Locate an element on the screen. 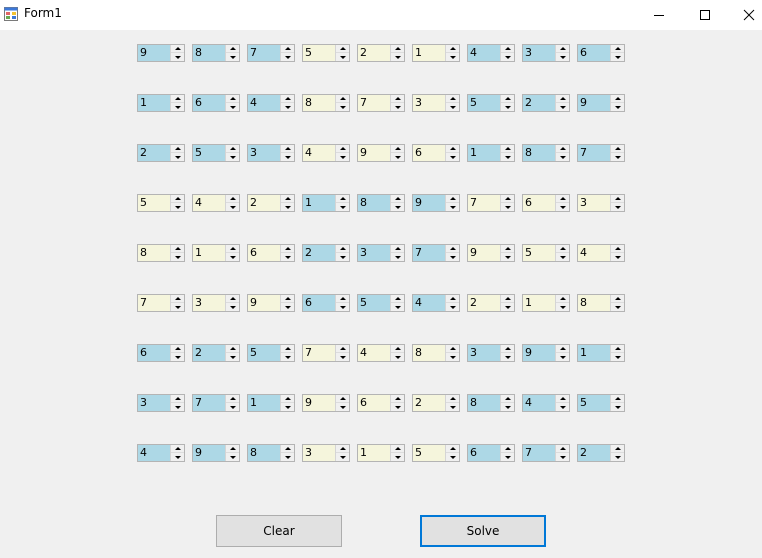 This screenshot has height=558, width=762. maximize-button is located at coordinates (705, 15).